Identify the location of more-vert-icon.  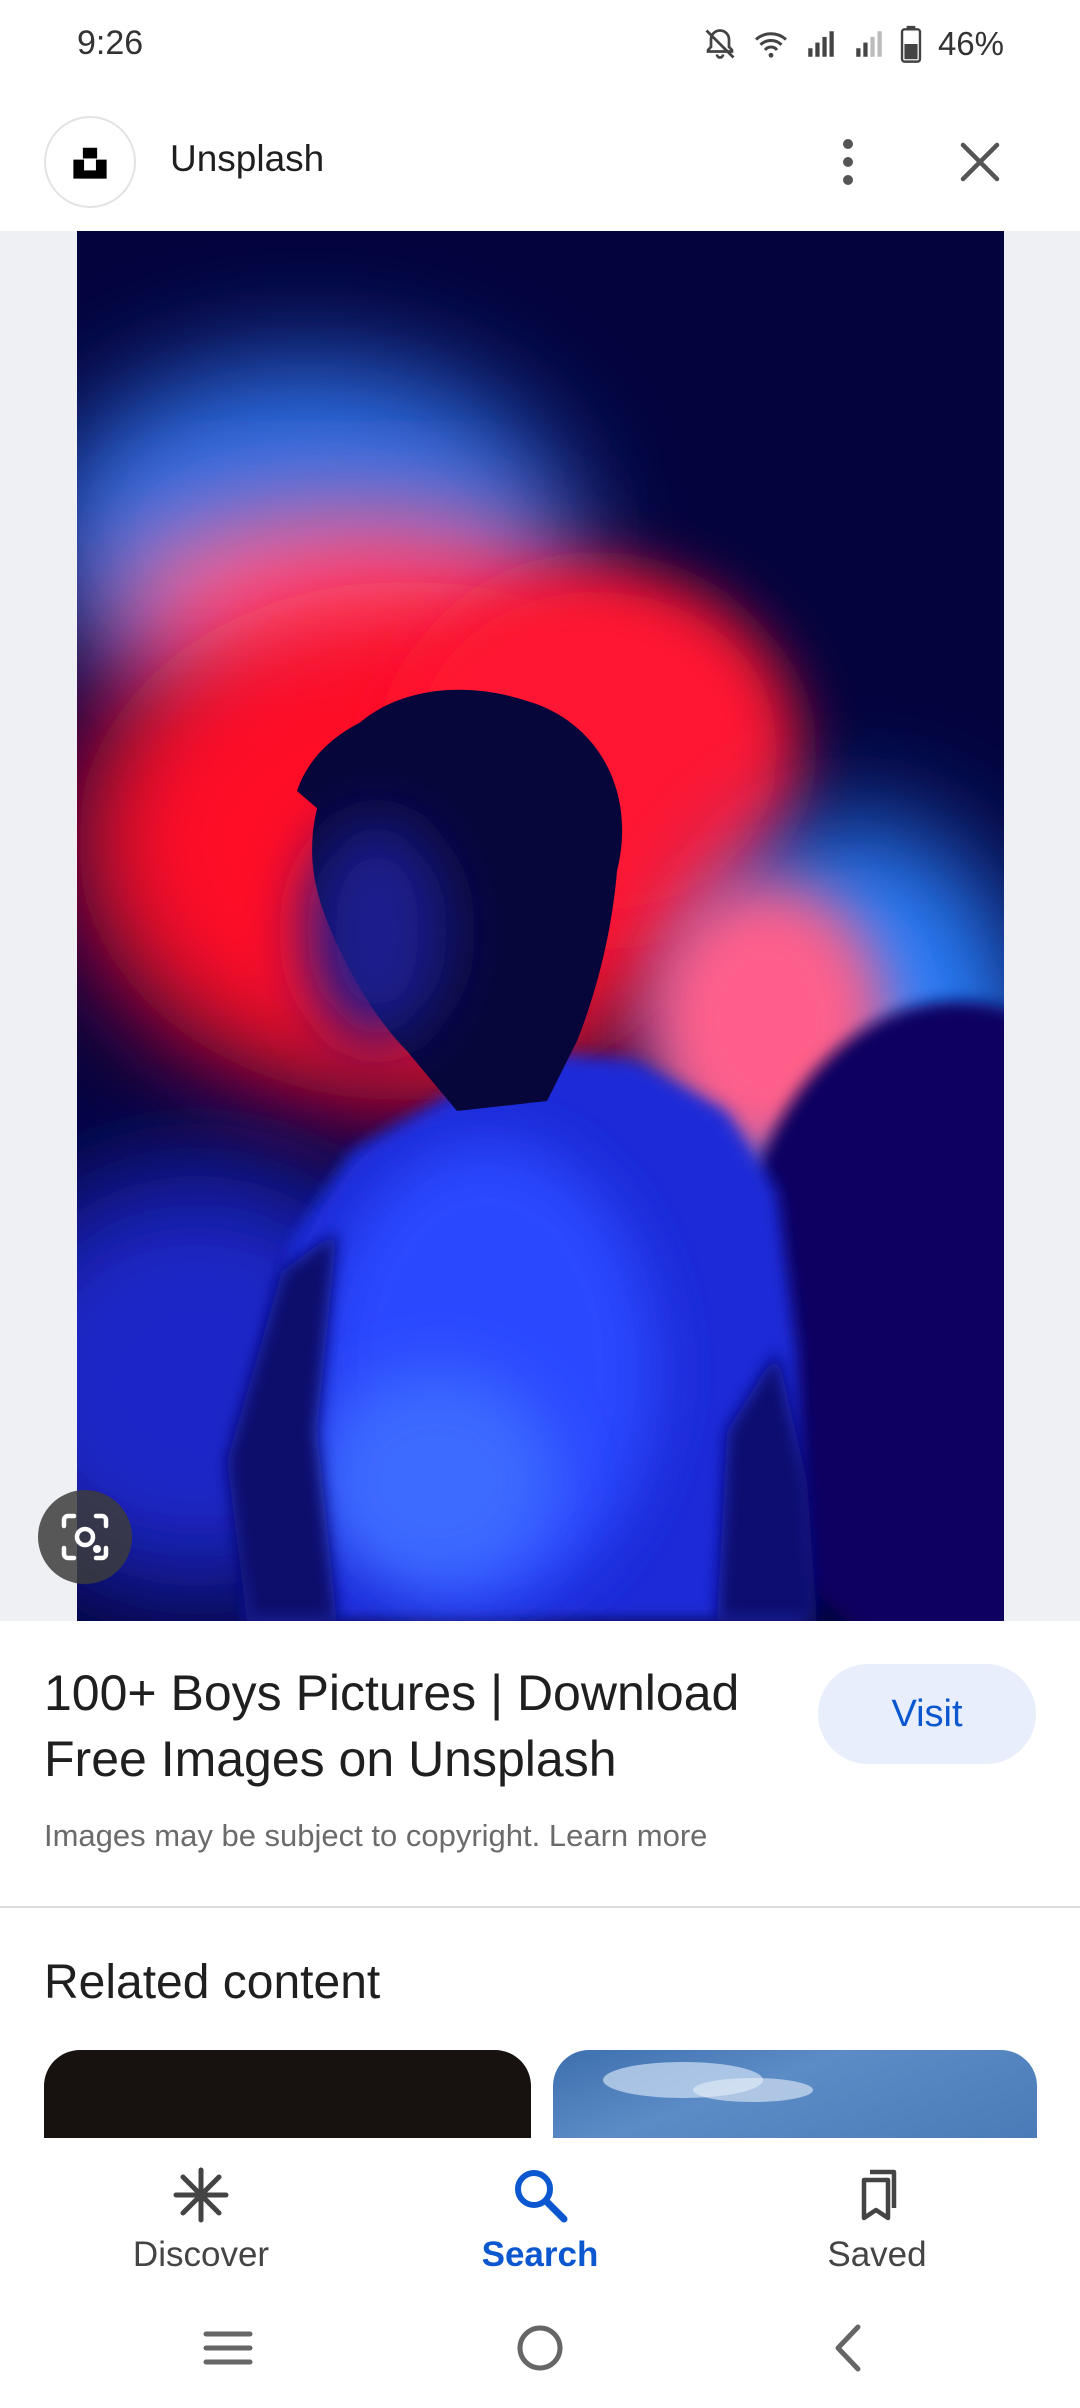
(848, 162).